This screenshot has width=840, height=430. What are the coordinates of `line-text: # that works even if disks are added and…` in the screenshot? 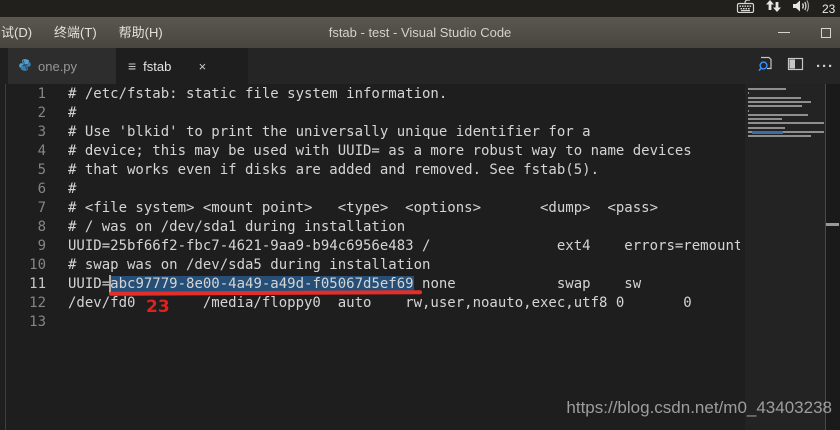 It's located at (334, 170).